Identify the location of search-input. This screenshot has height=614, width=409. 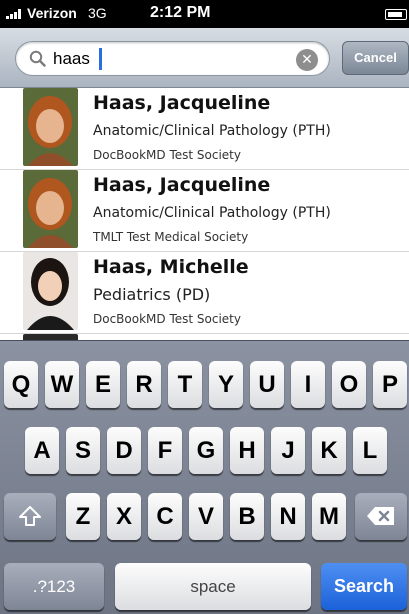
(173, 59).